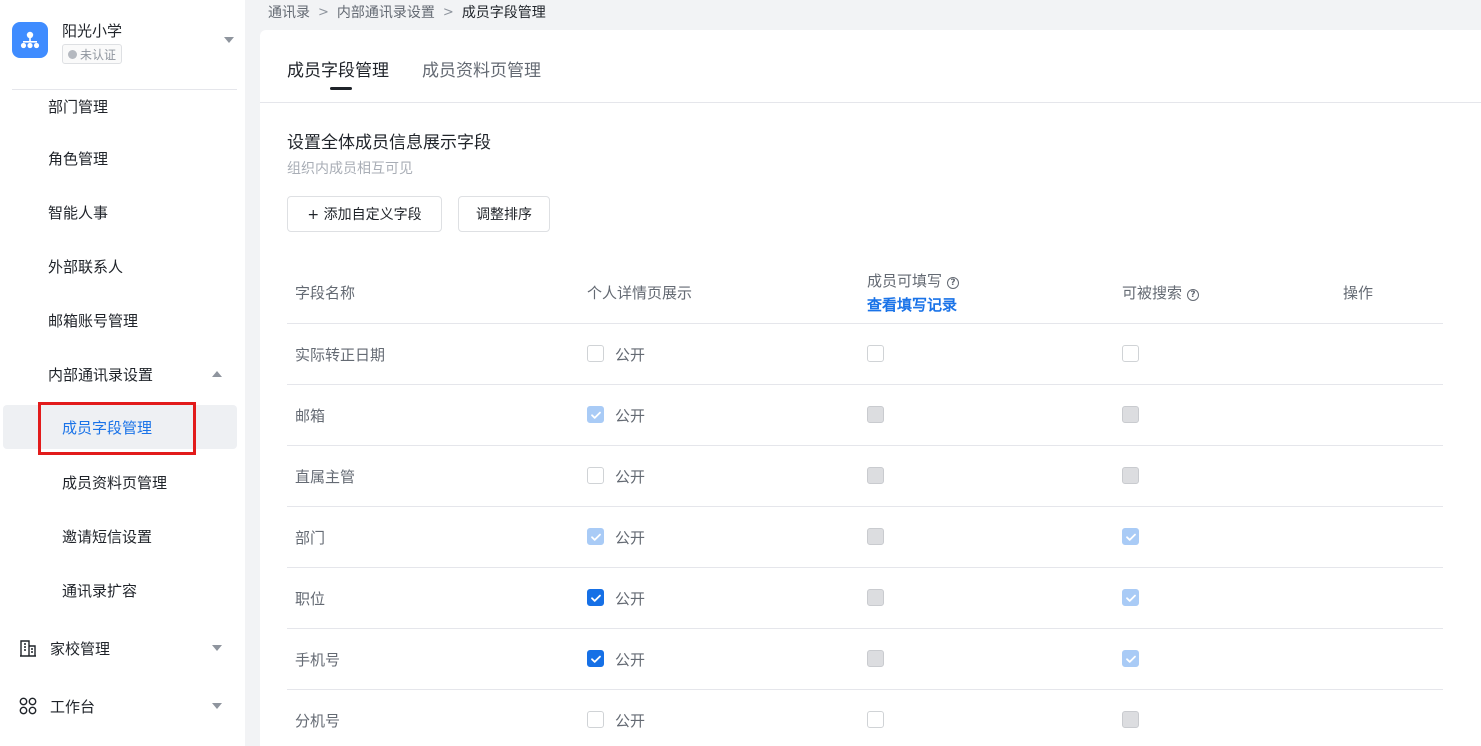 Image resolution: width=1481 pixels, height=746 pixels. Describe the element at coordinates (1358, 293) in the screenshot. I see `column-header-actions: 操作` at that location.